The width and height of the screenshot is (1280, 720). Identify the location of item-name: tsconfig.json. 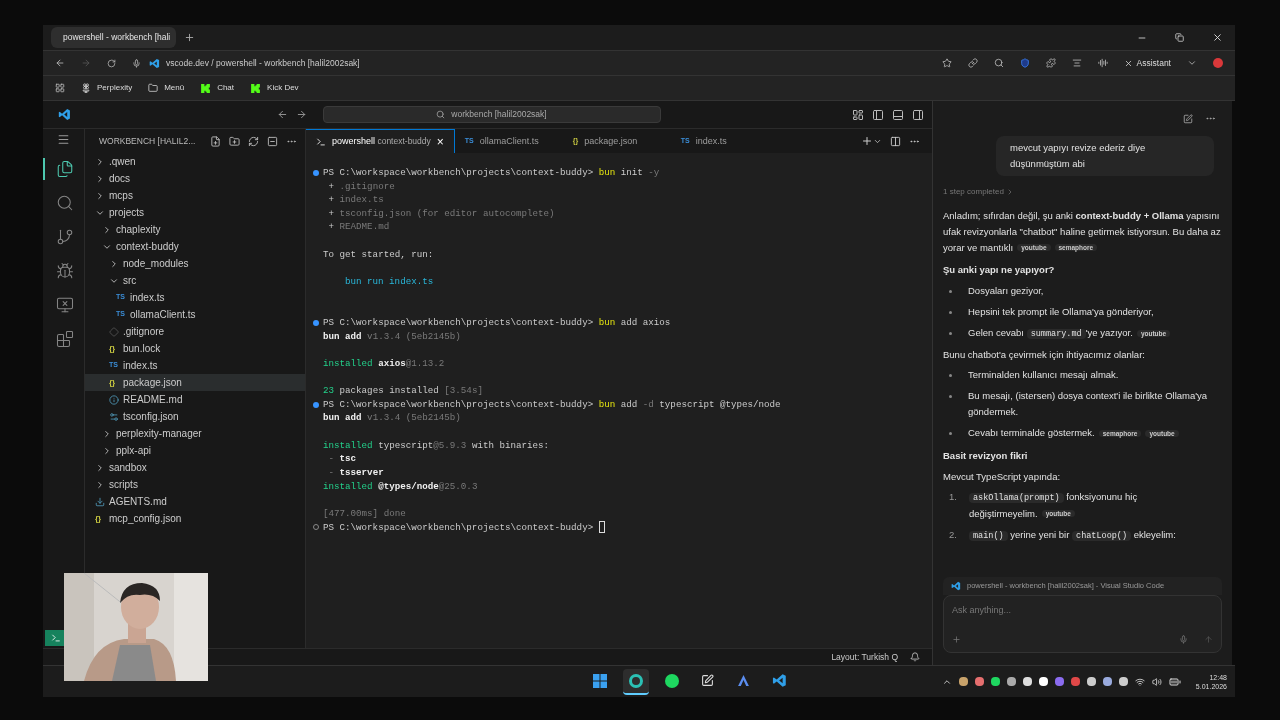
(151, 417).